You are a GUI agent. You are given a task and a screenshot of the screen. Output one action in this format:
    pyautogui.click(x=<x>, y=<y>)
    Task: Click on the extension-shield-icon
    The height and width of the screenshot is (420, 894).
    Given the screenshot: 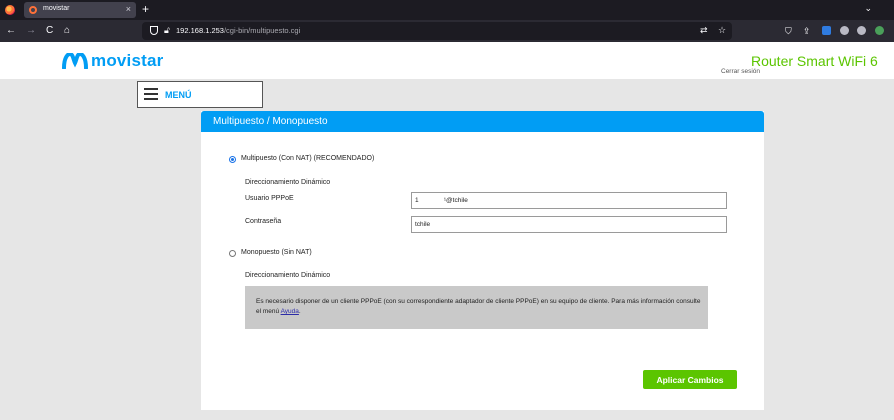 What is the action you would take?
    pyautogui.click(x=826, y=30)
    